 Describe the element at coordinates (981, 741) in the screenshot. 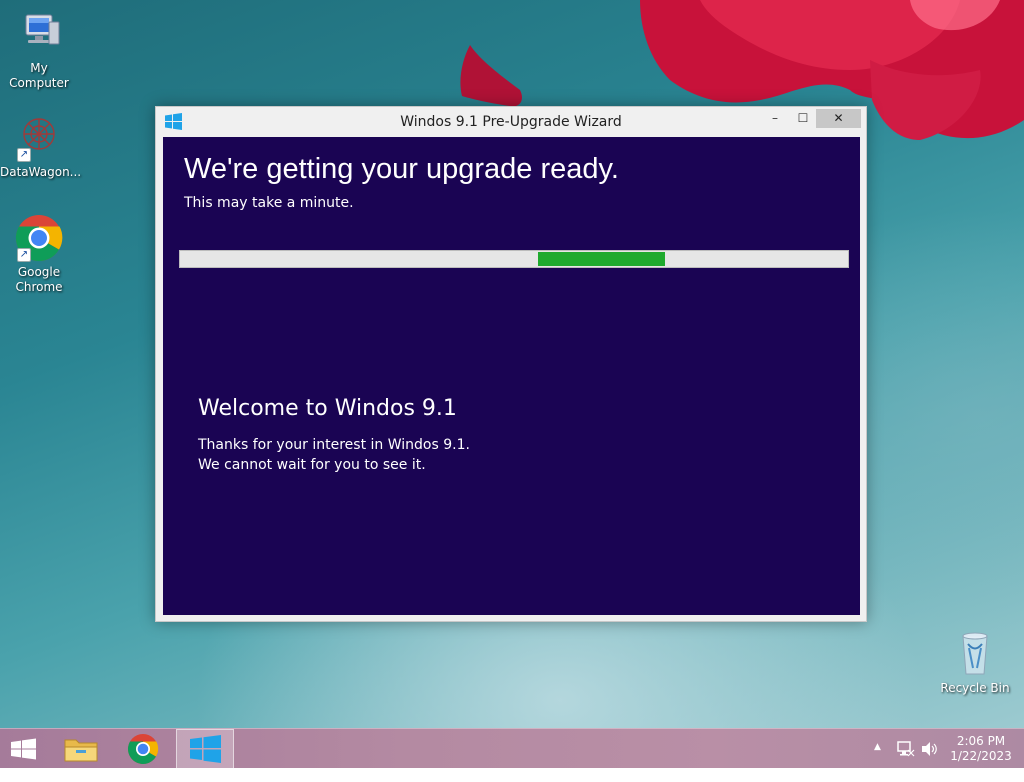

I see `clock-time: 2:06 PM` at that location.